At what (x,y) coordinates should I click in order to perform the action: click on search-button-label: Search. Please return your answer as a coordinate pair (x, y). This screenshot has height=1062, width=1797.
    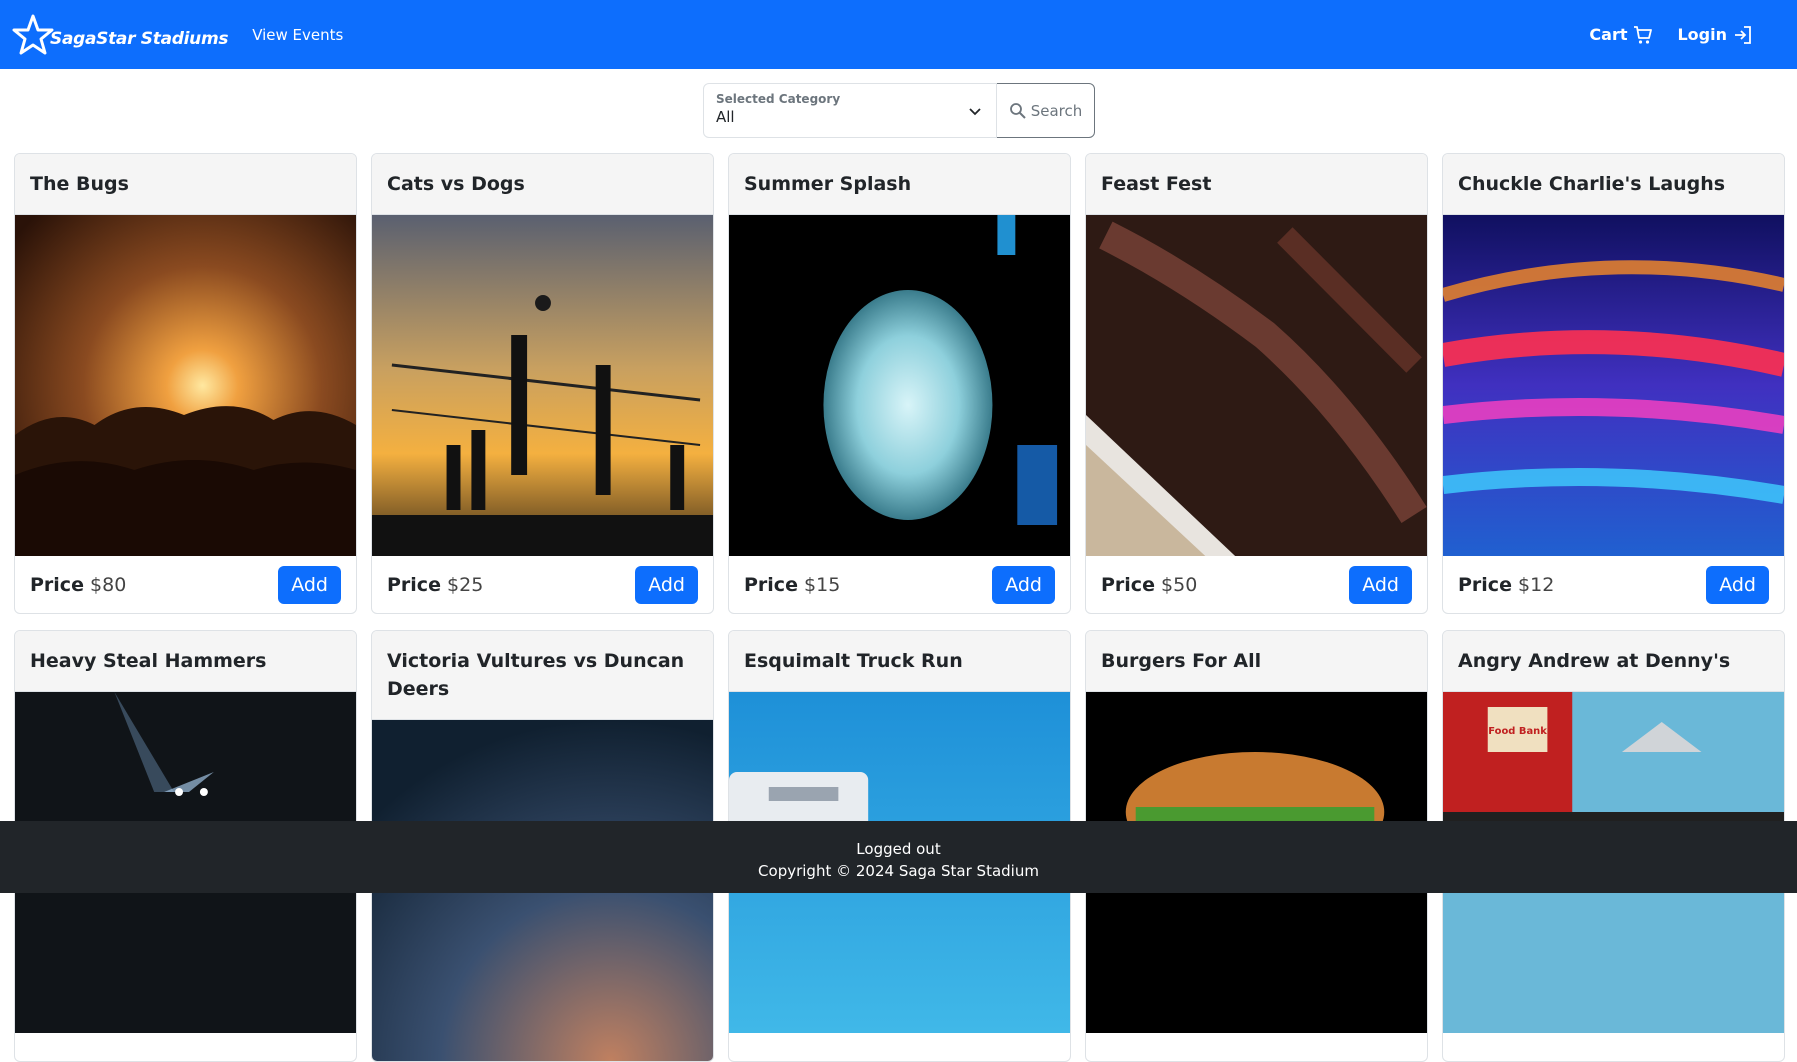
    Looking at the image, I should click on (1056, 110).